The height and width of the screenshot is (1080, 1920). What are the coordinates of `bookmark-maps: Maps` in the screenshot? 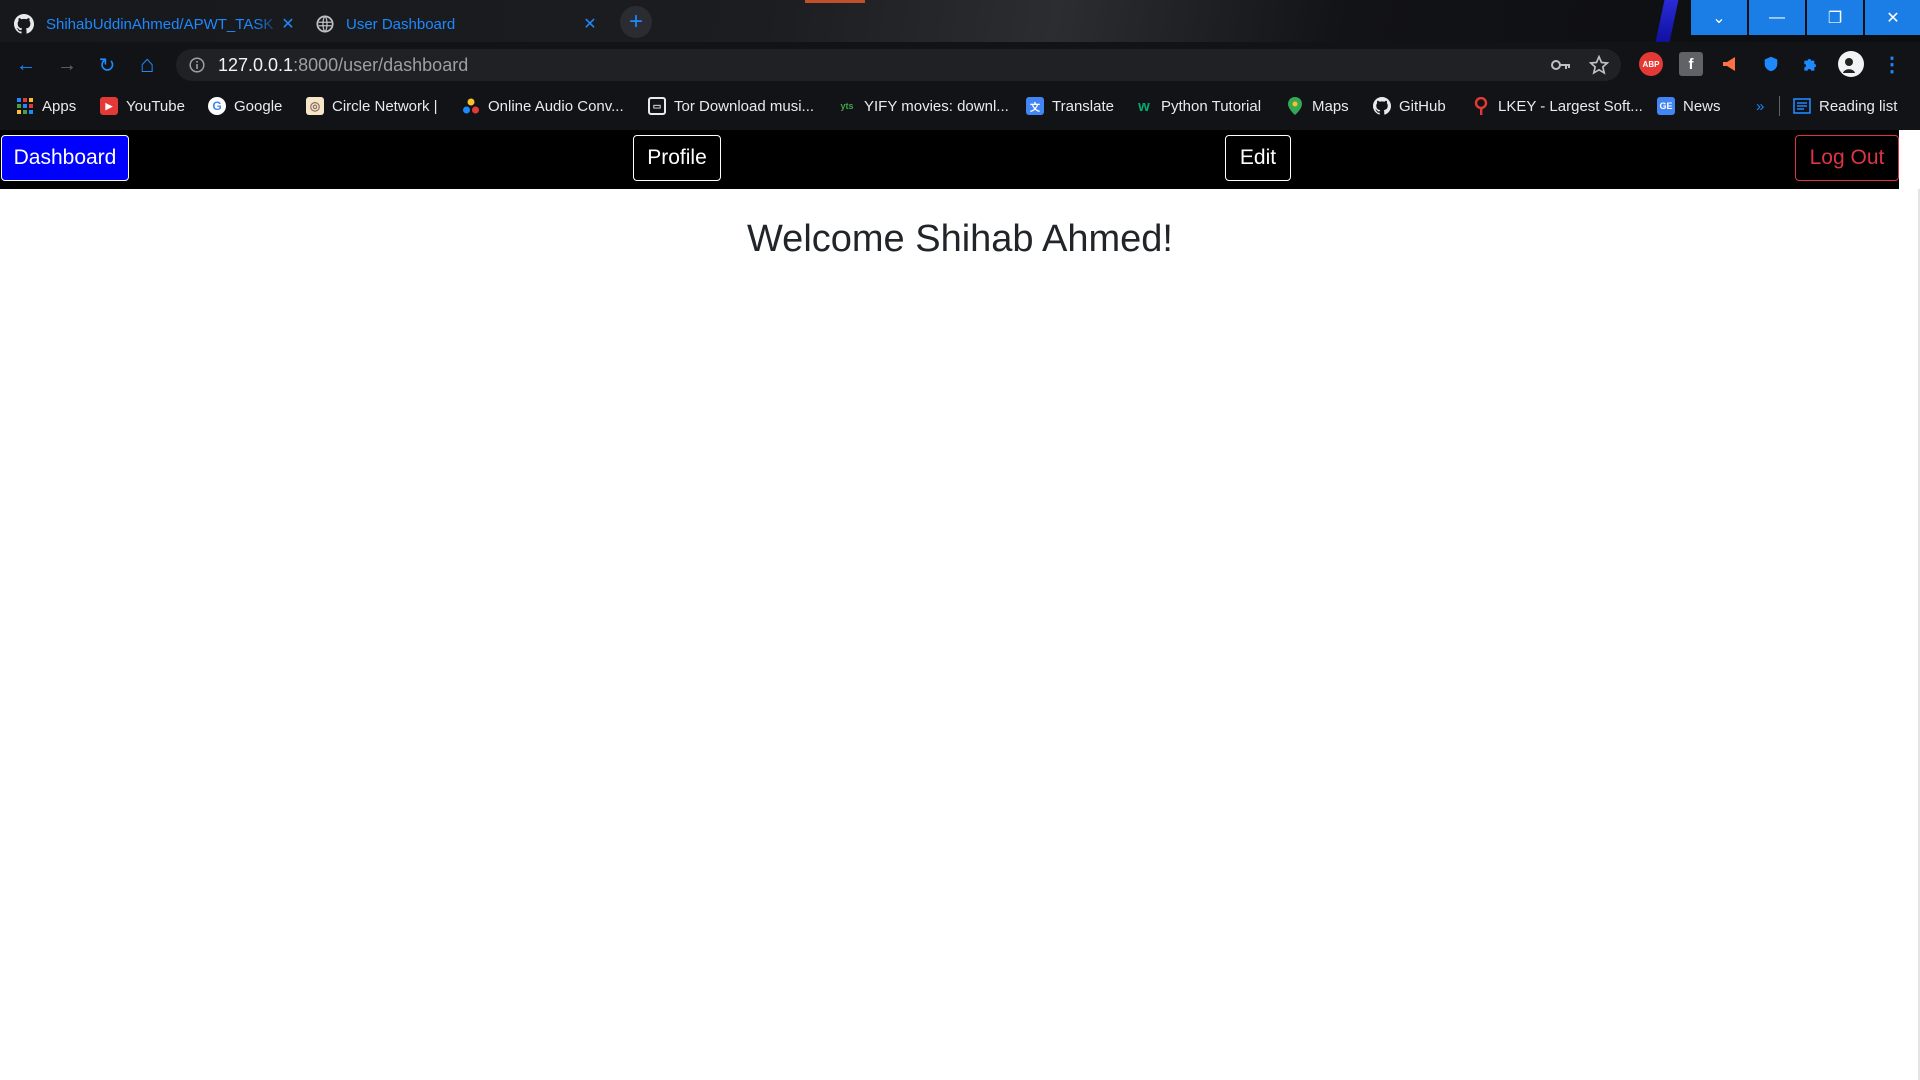 It's located at (1317, 106).